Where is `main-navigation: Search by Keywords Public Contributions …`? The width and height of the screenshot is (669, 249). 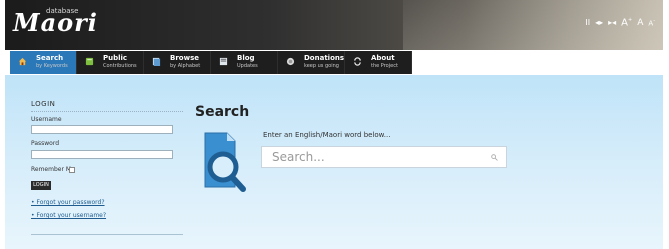
main-navigation: Search by Keywords Public Contributions … is located at coordinates (211, 62).